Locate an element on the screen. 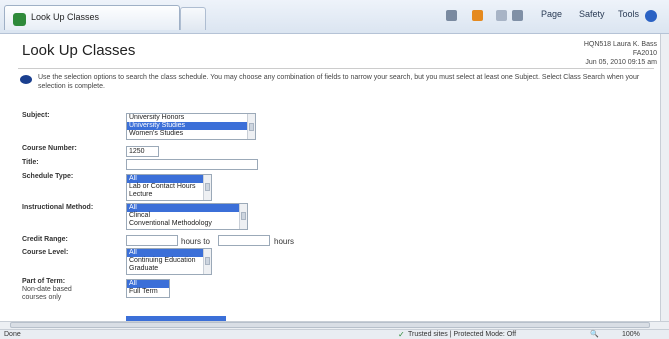  course-level-option: Continuing Education is located at coordinates (169, 261).